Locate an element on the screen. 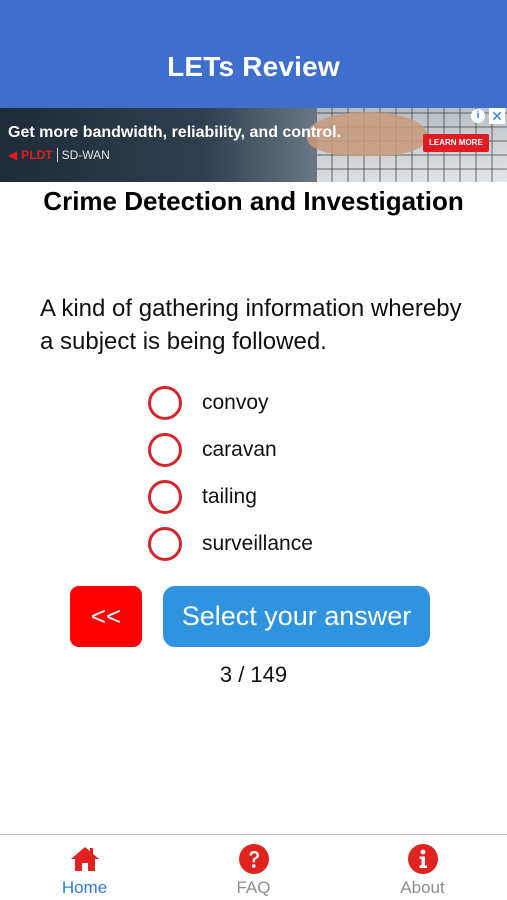 The image size is (507, 900). answer-option-label: caravan is located at coordinates (239, 449).